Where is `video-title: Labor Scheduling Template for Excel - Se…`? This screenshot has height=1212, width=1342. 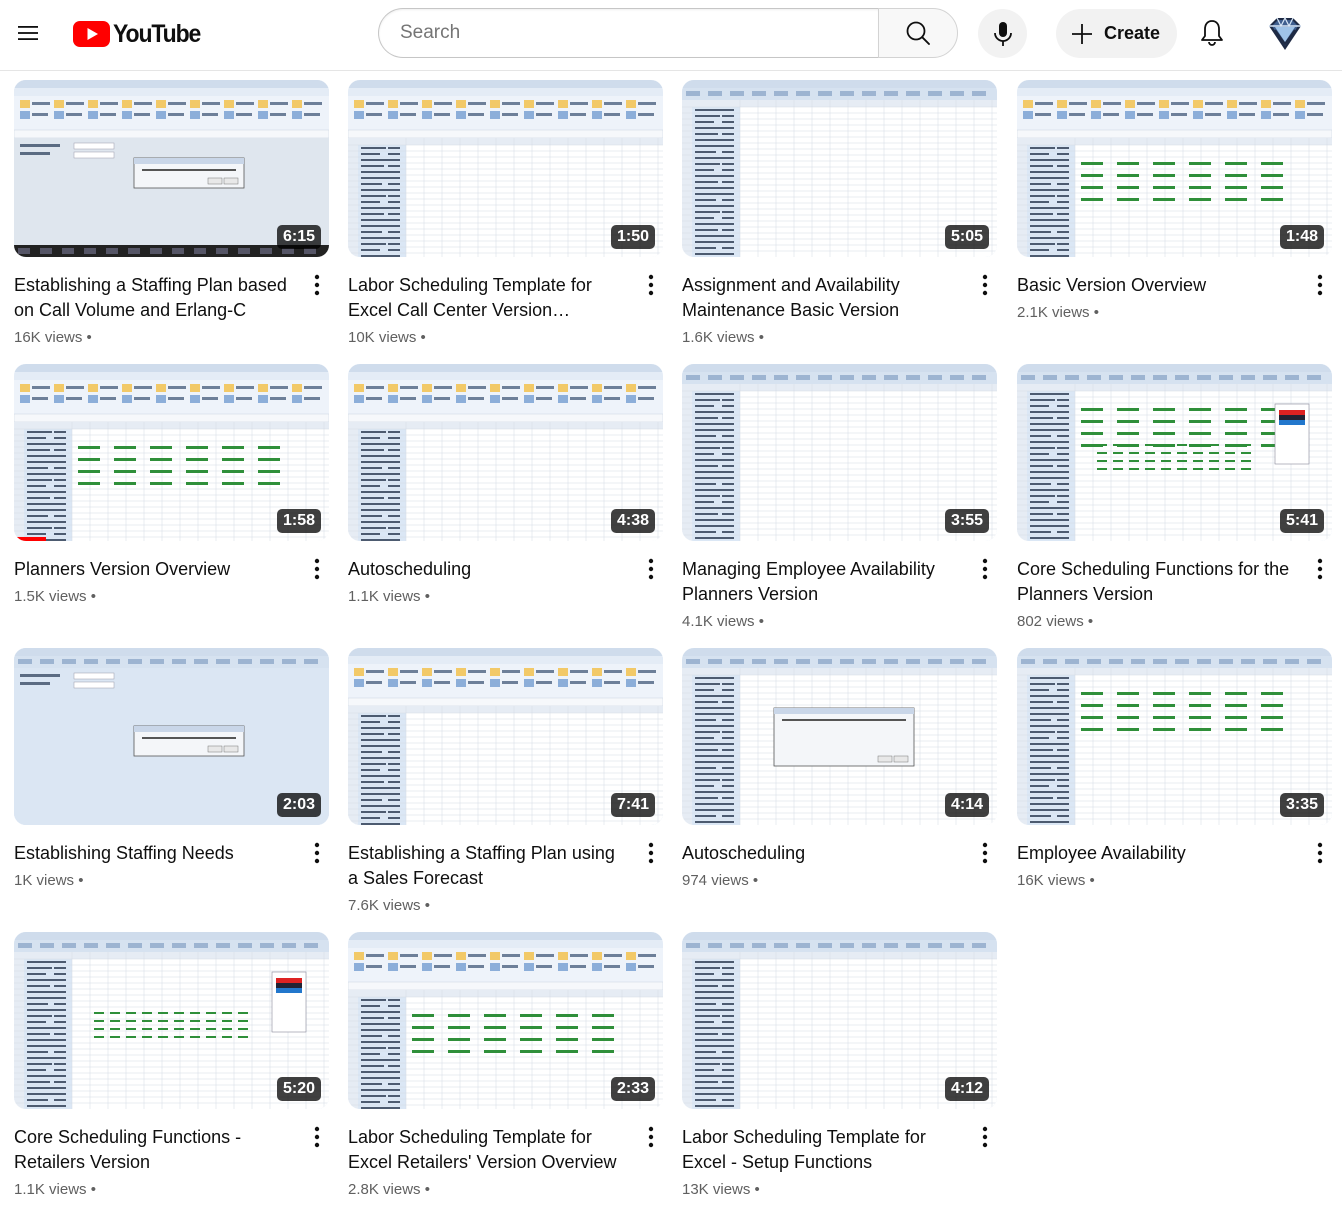
video-title: Labor Scheduling Template for Excel - Se… is located at coordinates (821, 1150).